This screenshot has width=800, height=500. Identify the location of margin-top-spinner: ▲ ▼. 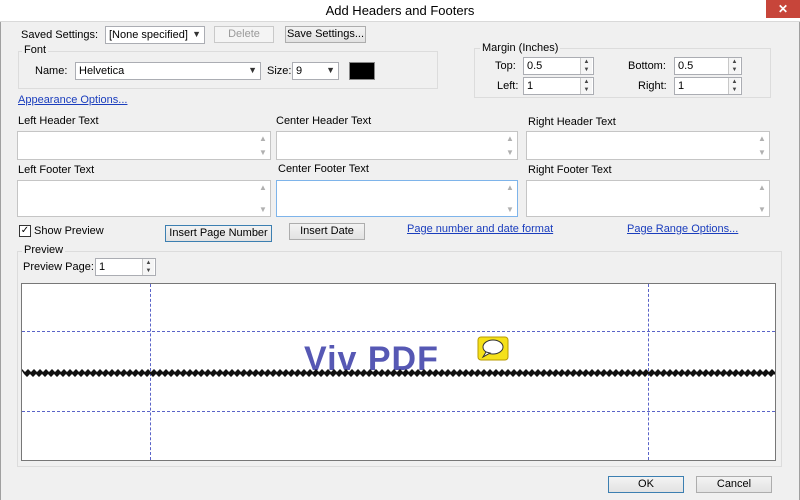
(586, 66).